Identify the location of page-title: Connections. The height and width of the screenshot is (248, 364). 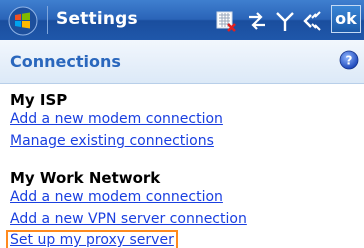
(65, 61).